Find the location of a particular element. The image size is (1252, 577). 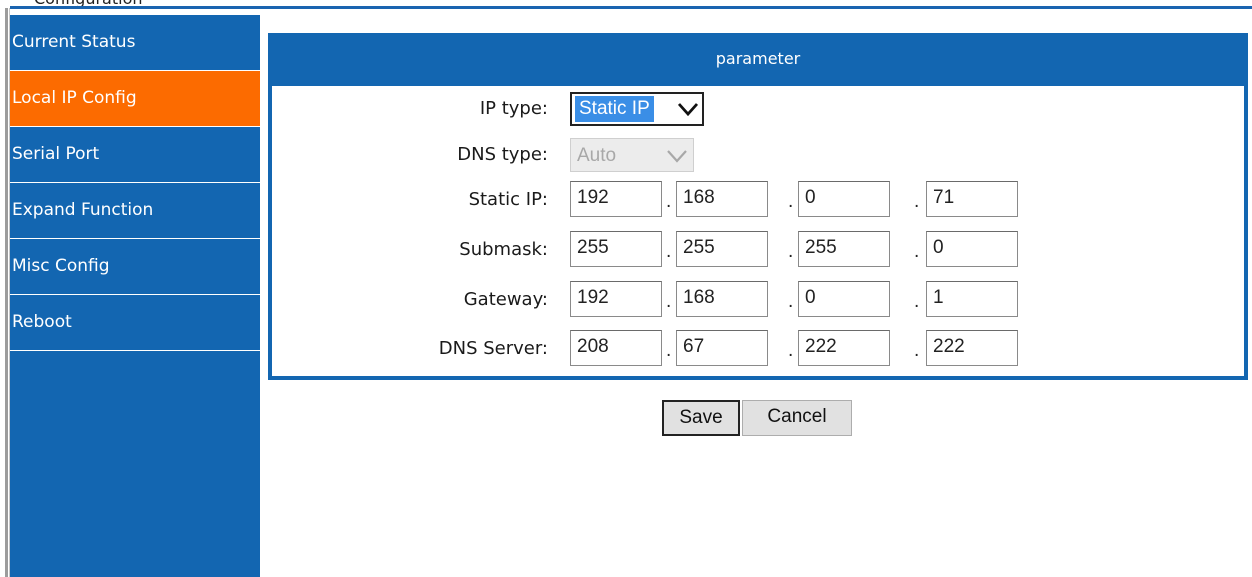

ip-type-label: IP type: is located at coordinates (513, 108).